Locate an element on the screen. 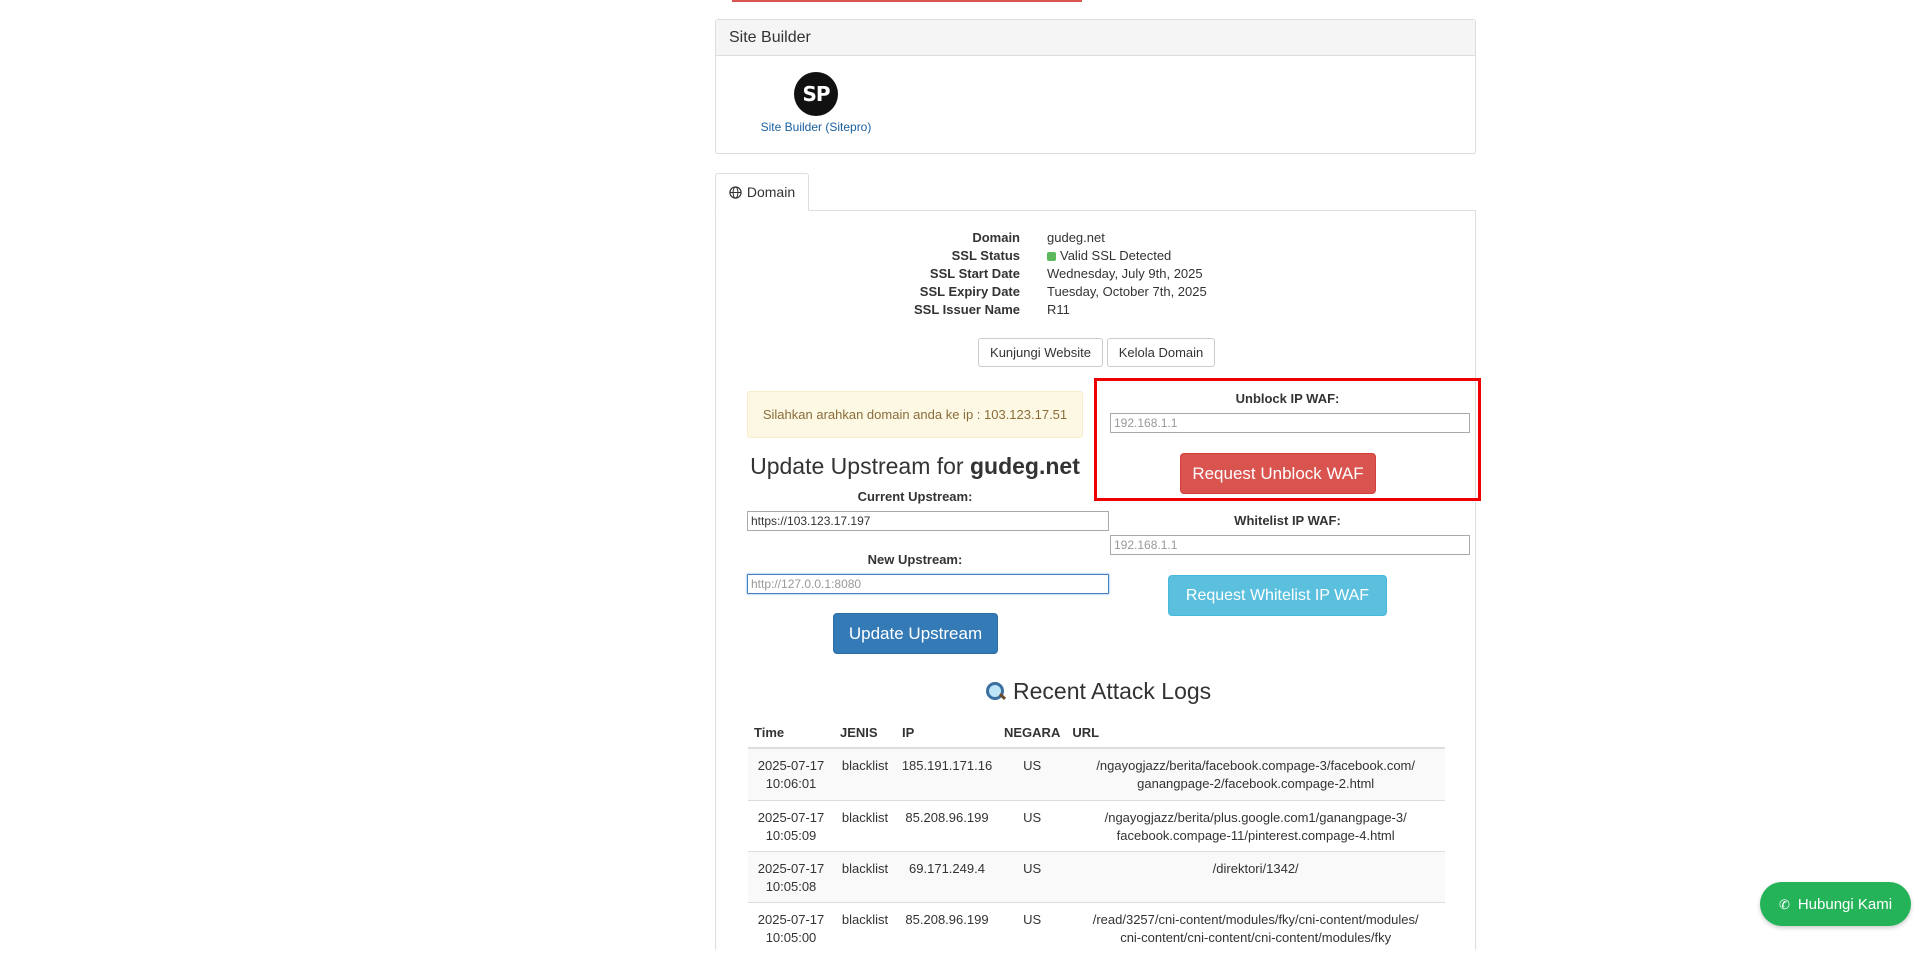  upstream-title-domain: gudeg.net is located at coordinates (1024, 466).